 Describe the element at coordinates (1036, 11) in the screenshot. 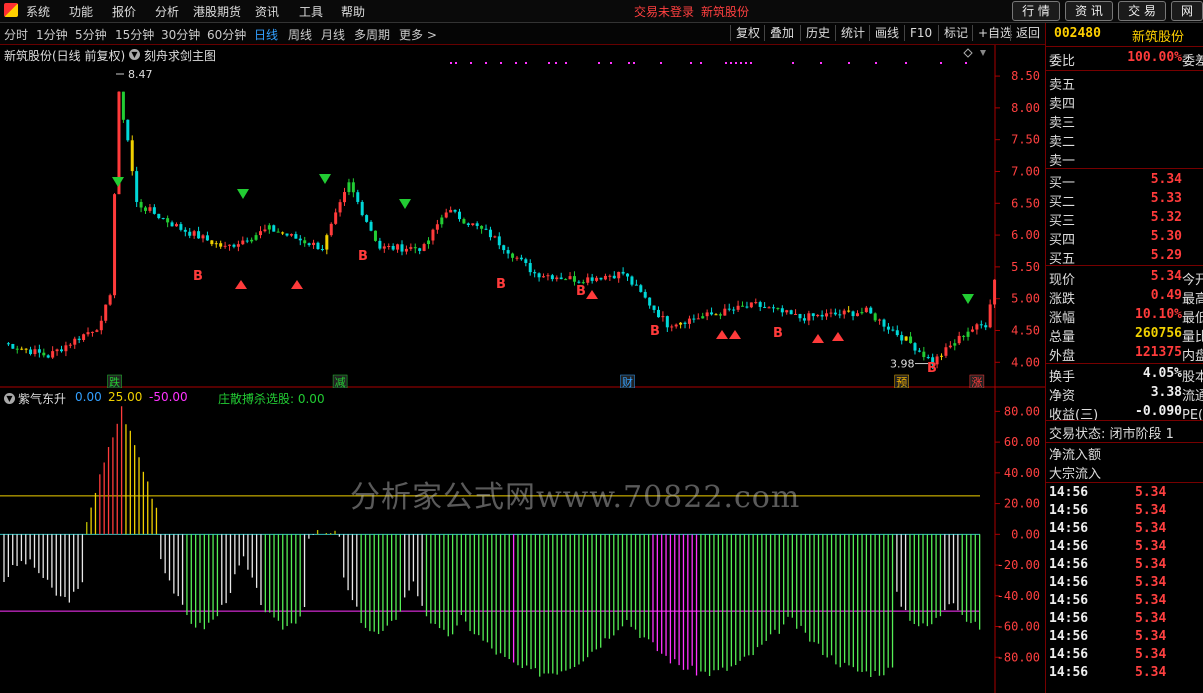

I see `quote-button: 行 情` at that location.